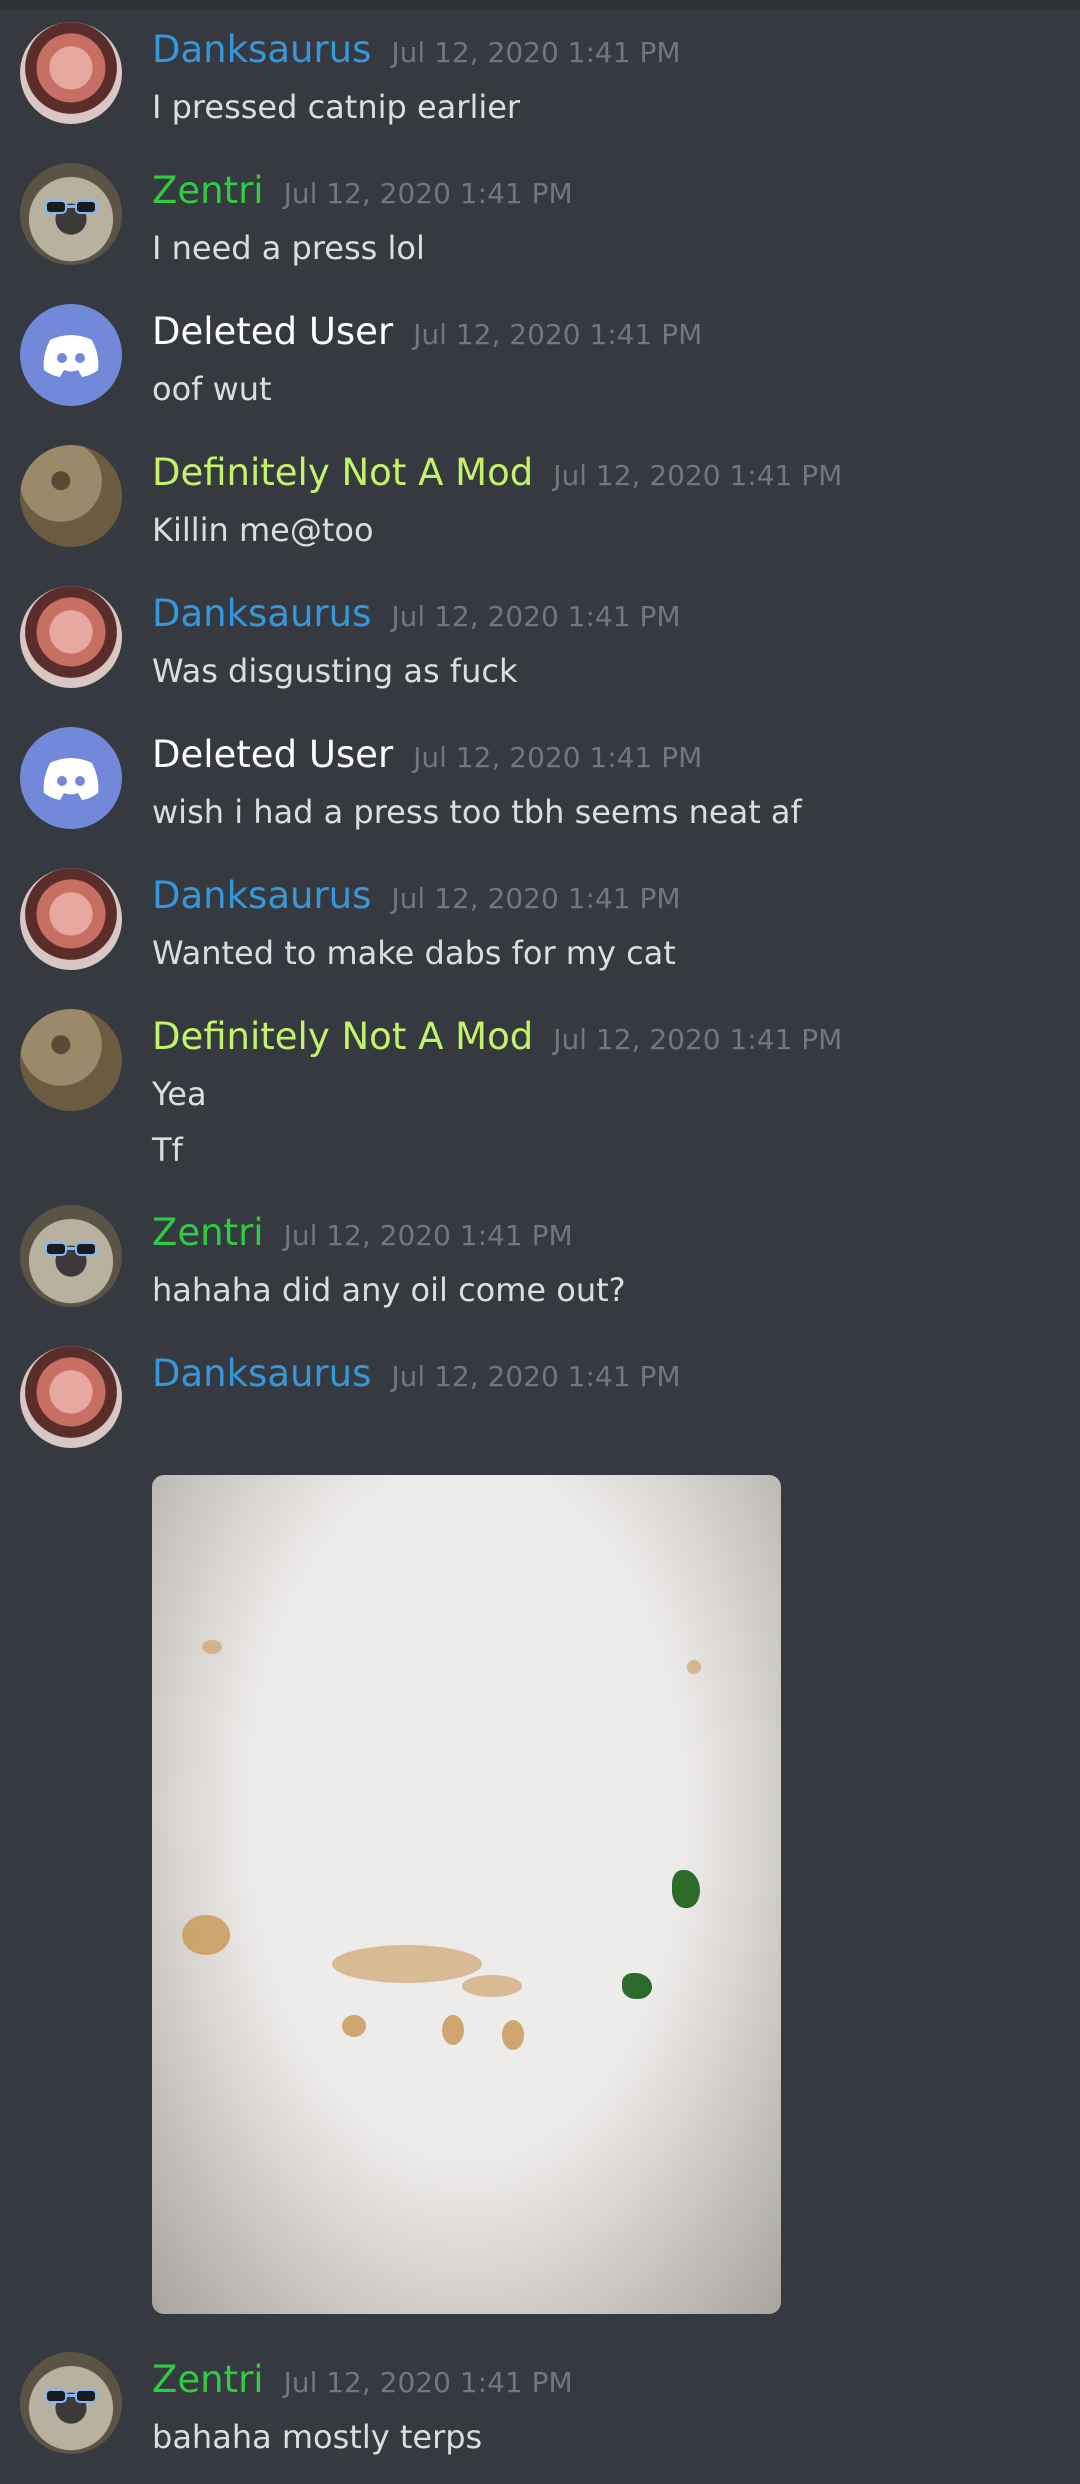 This screenshot has width=1080, height=2484. I want to click on message-text: Was disgusting as fuck, so click(335, 671).